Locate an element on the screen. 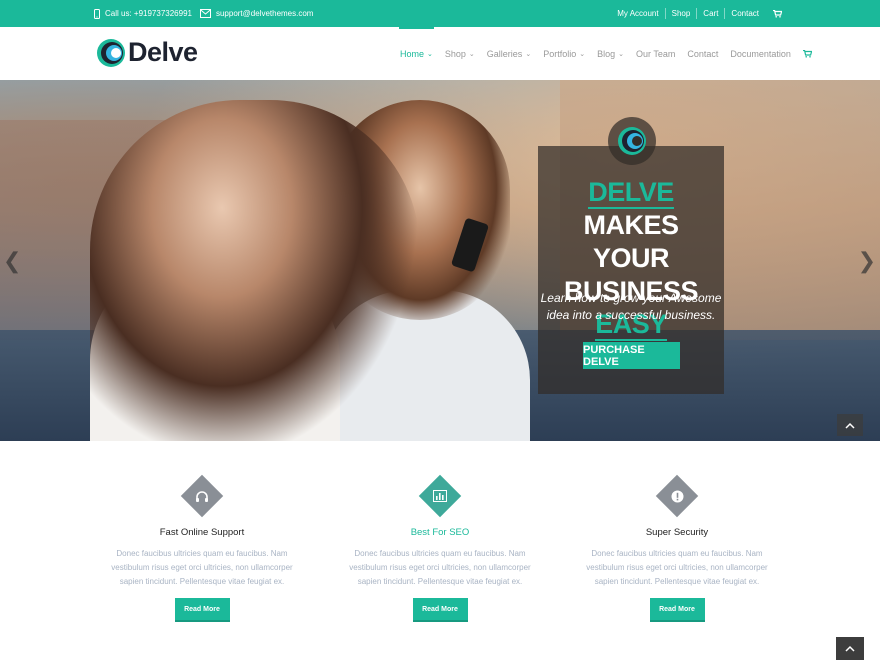 Image resolution: width=880 pixels, height=660 pixels. nav-item-shop: Shop ⌄ is located at coordinates (460, 53).